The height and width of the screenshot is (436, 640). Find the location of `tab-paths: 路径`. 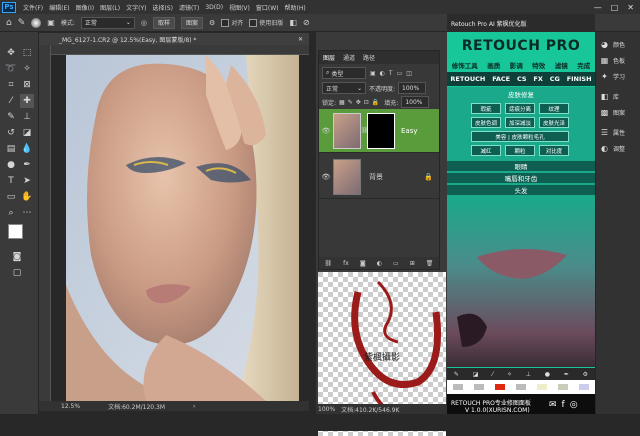

tab-paths: 路径 is located at coordinates (369, 57).